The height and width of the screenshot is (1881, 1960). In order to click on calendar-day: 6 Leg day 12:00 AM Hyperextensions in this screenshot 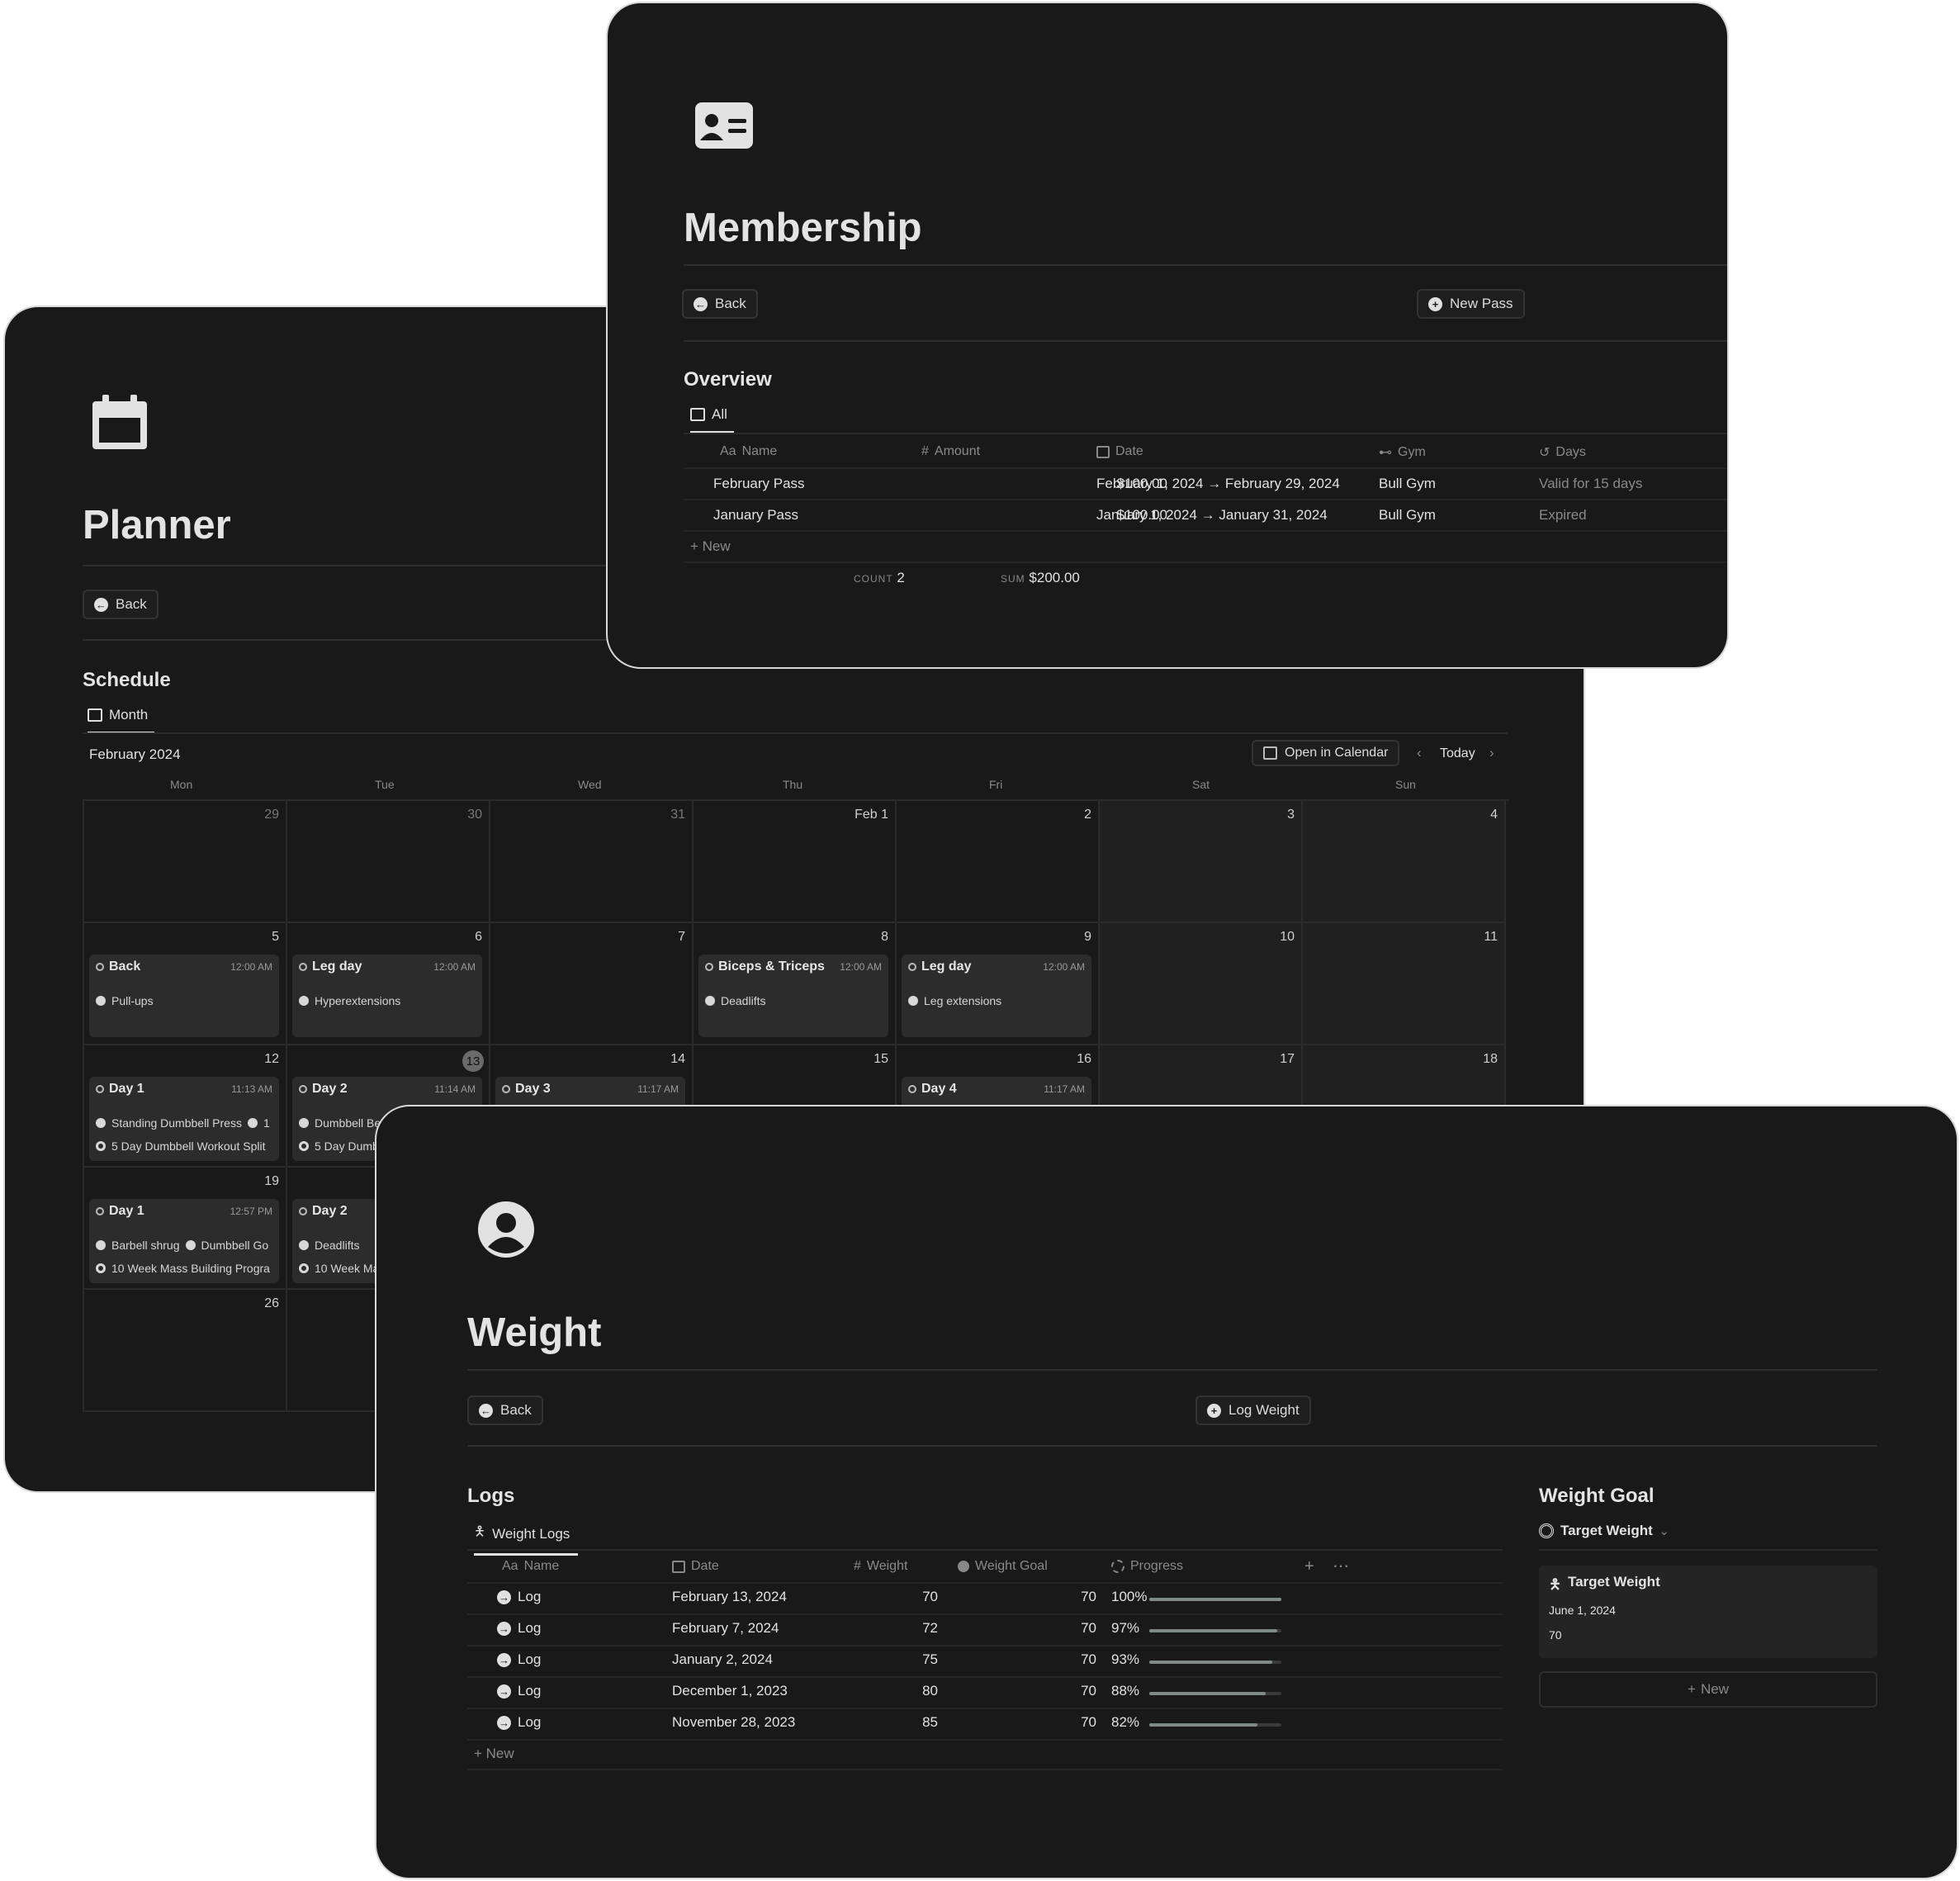, I will do `click(388, 984)`.